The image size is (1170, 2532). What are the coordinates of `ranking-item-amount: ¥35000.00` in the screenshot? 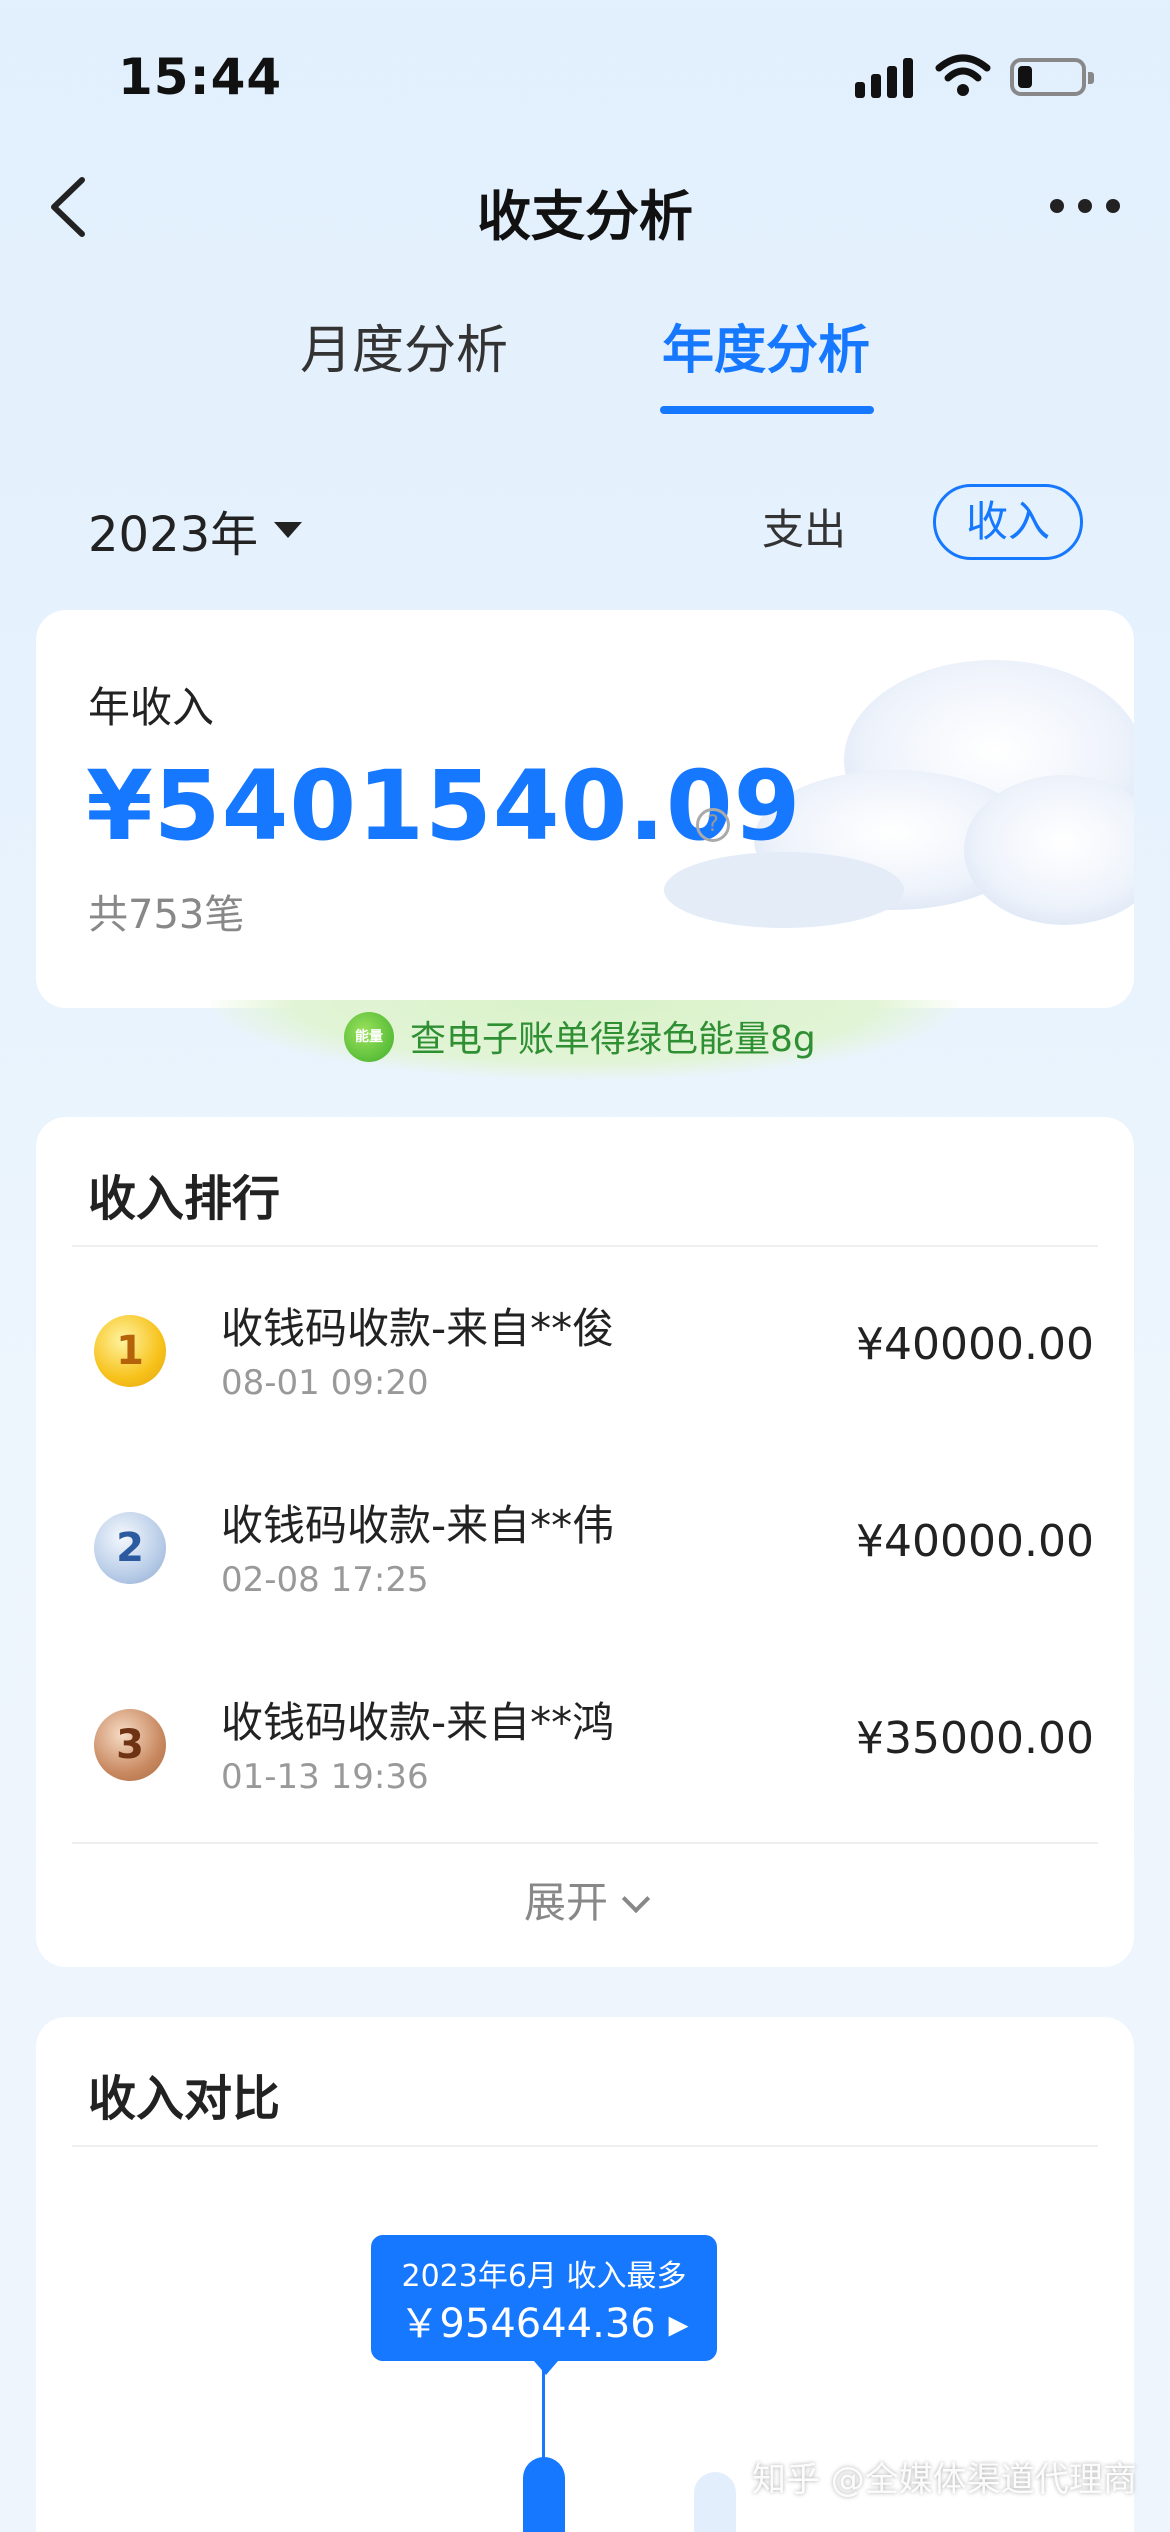 It's located at (975, 1738).